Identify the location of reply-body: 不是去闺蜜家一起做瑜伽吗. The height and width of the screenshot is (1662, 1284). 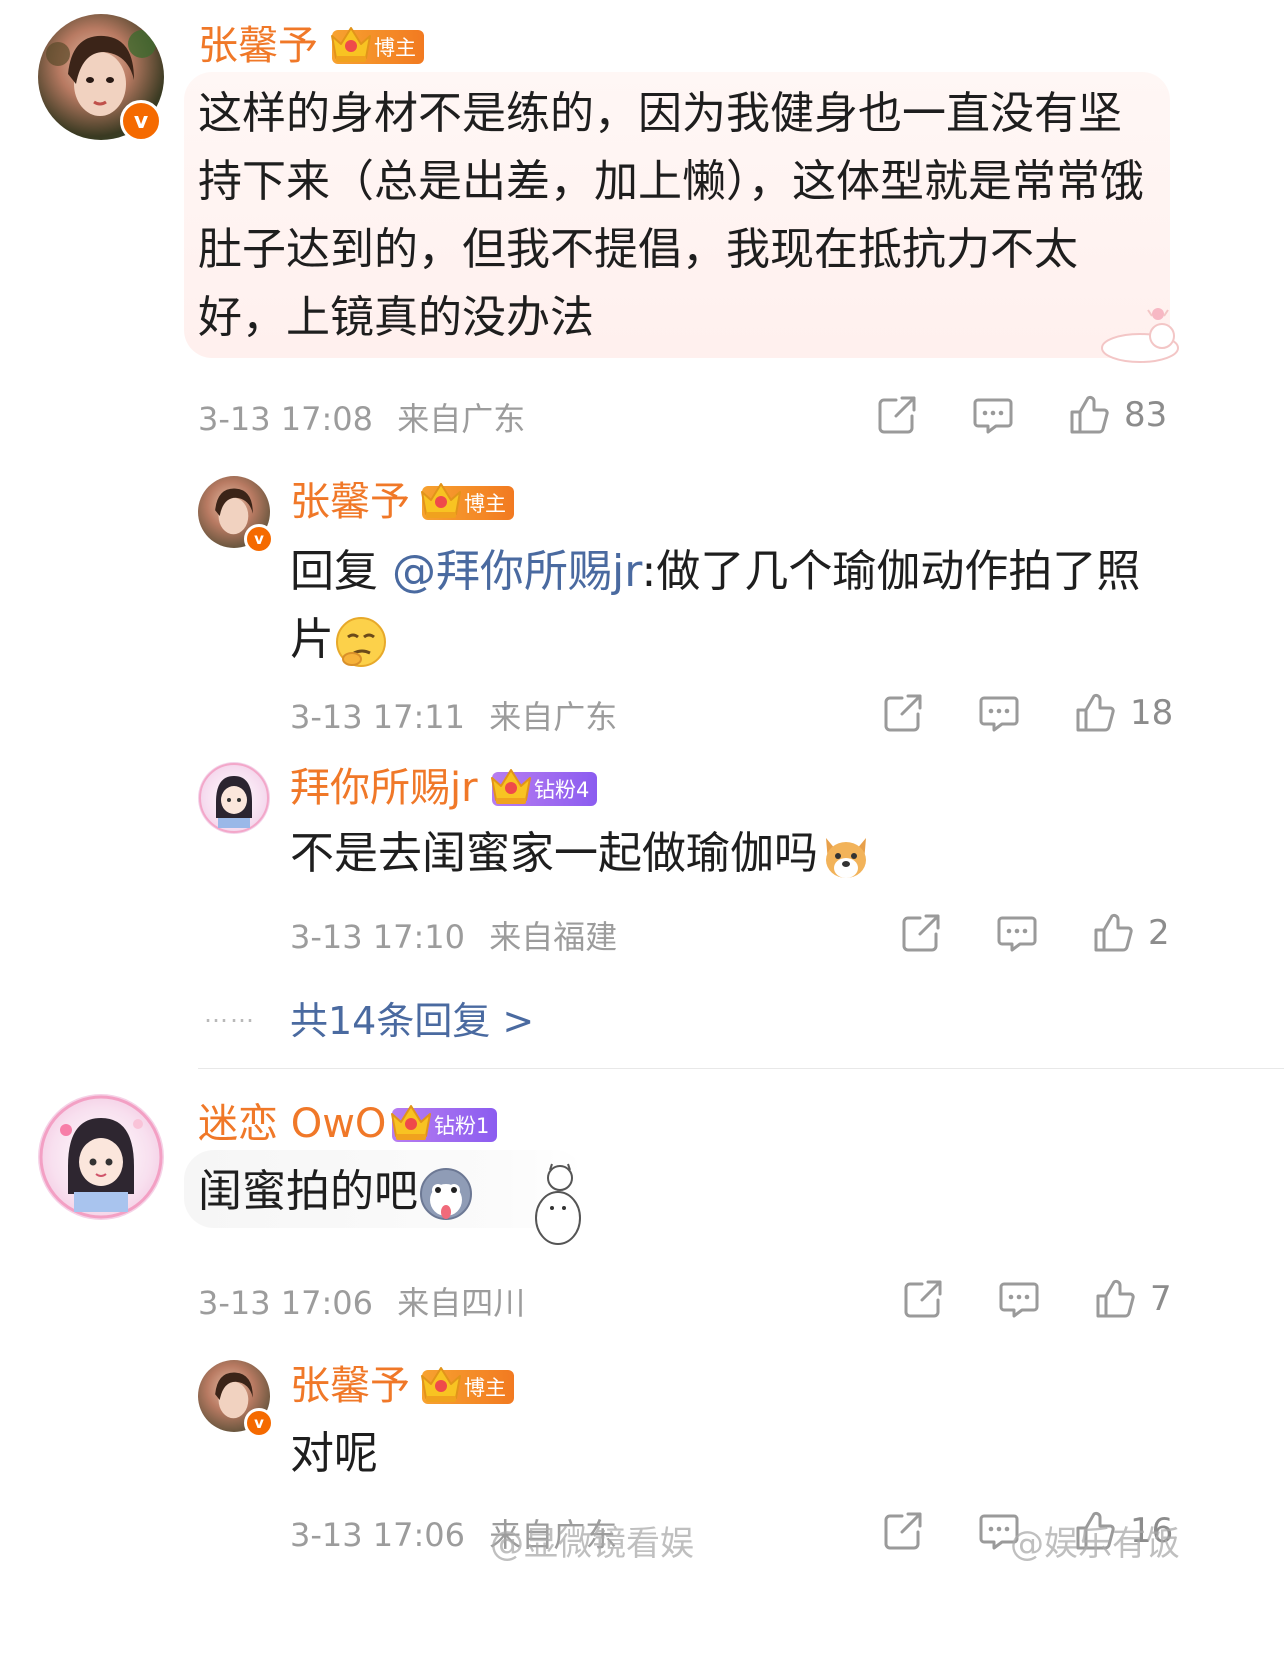
(554, 853).